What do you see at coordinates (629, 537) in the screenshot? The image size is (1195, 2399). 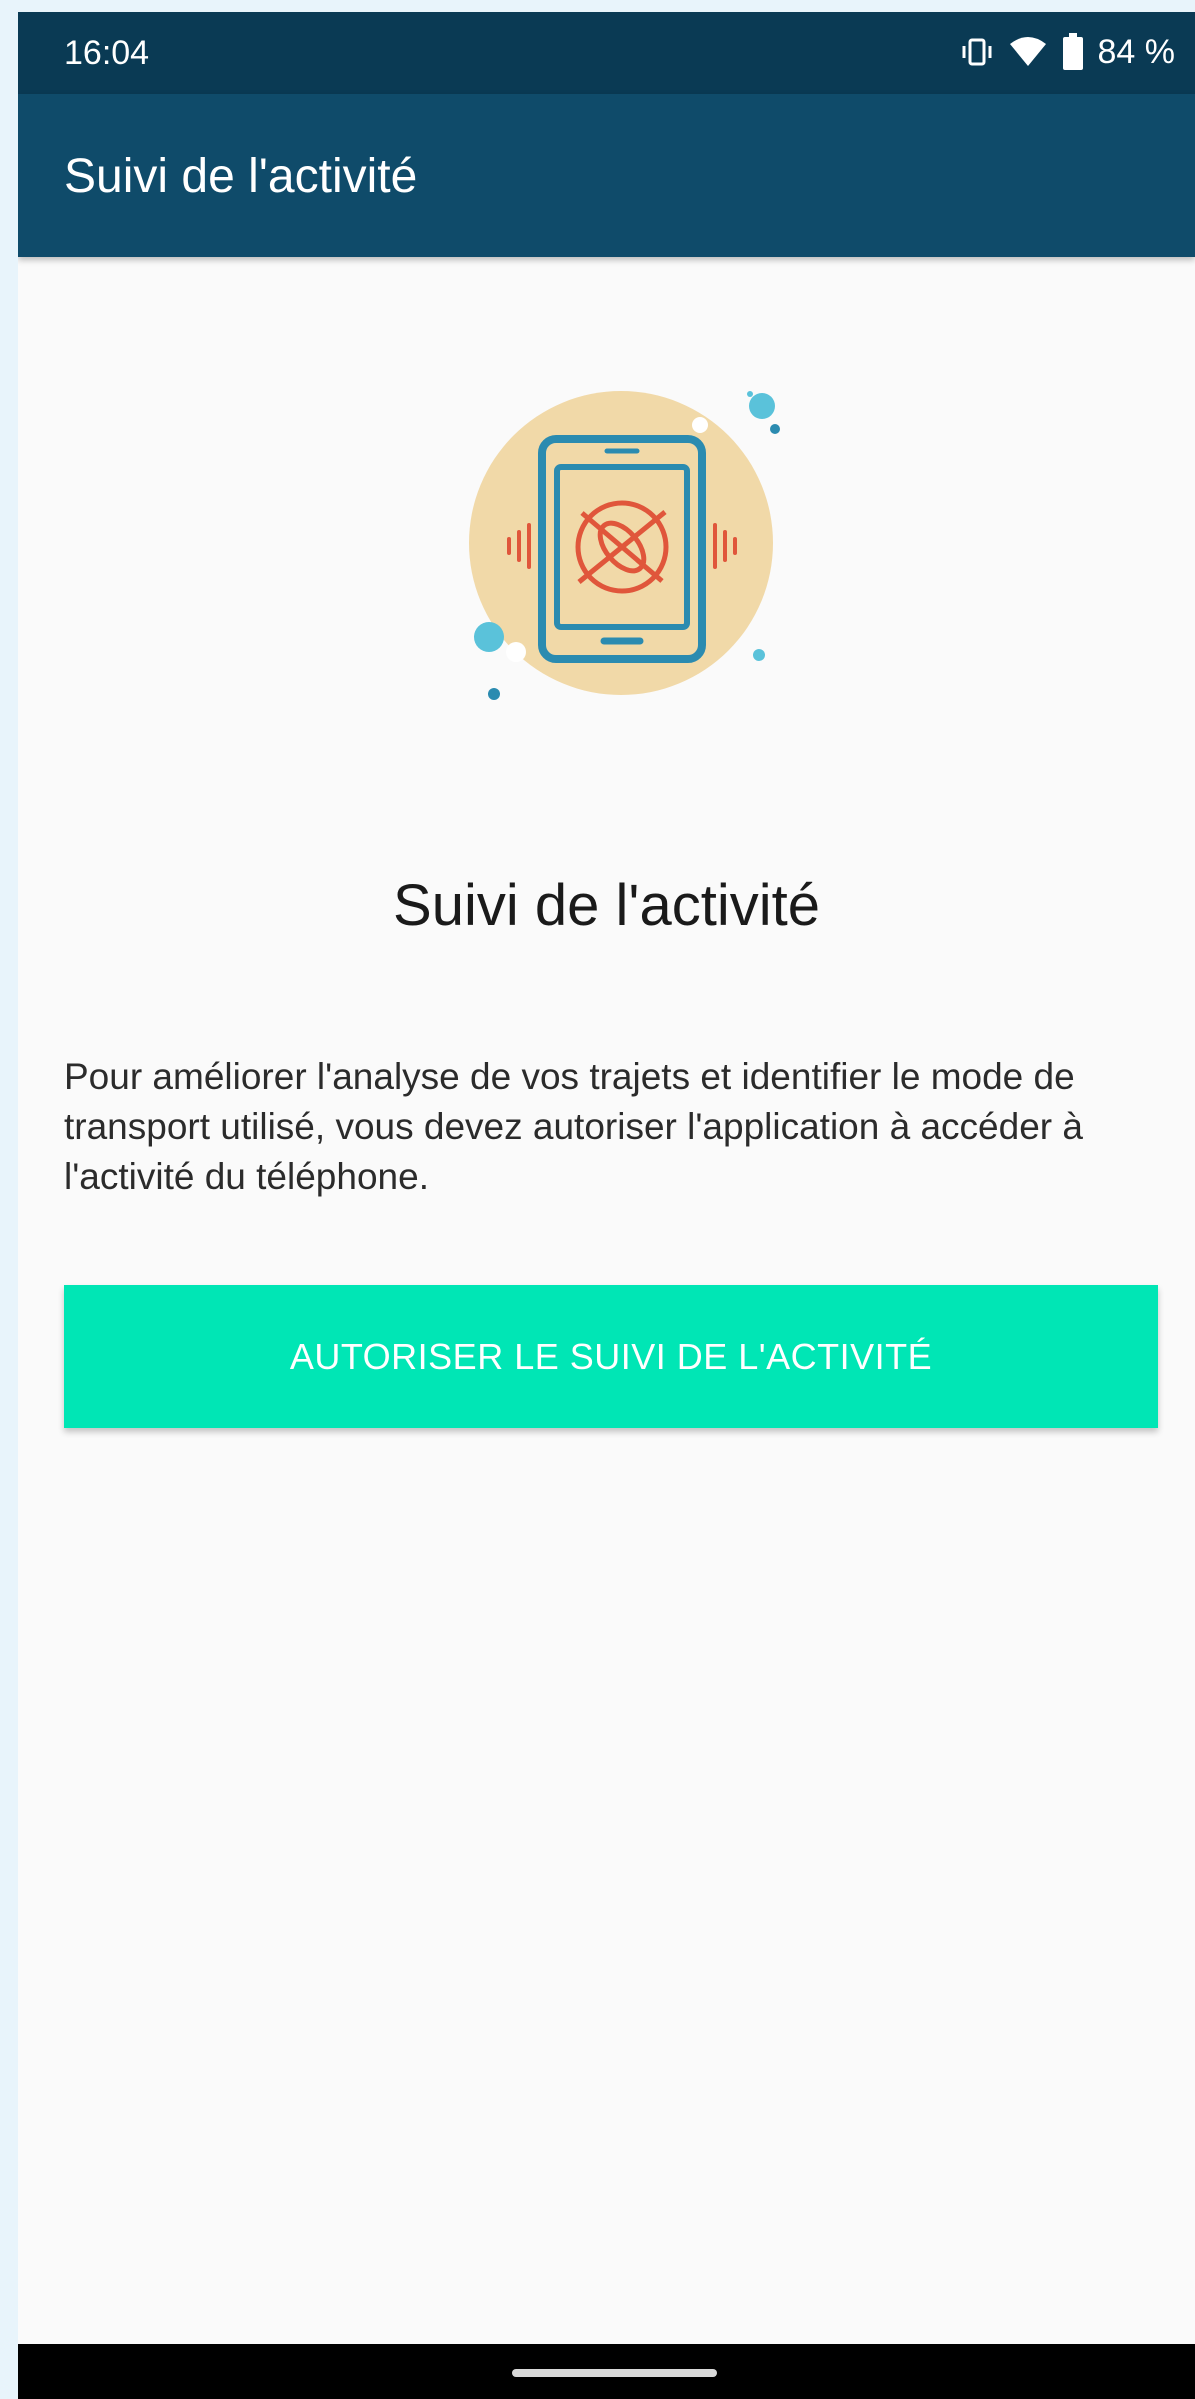 I see `activity-tracking-illustration` at bounding box center [629, 537].